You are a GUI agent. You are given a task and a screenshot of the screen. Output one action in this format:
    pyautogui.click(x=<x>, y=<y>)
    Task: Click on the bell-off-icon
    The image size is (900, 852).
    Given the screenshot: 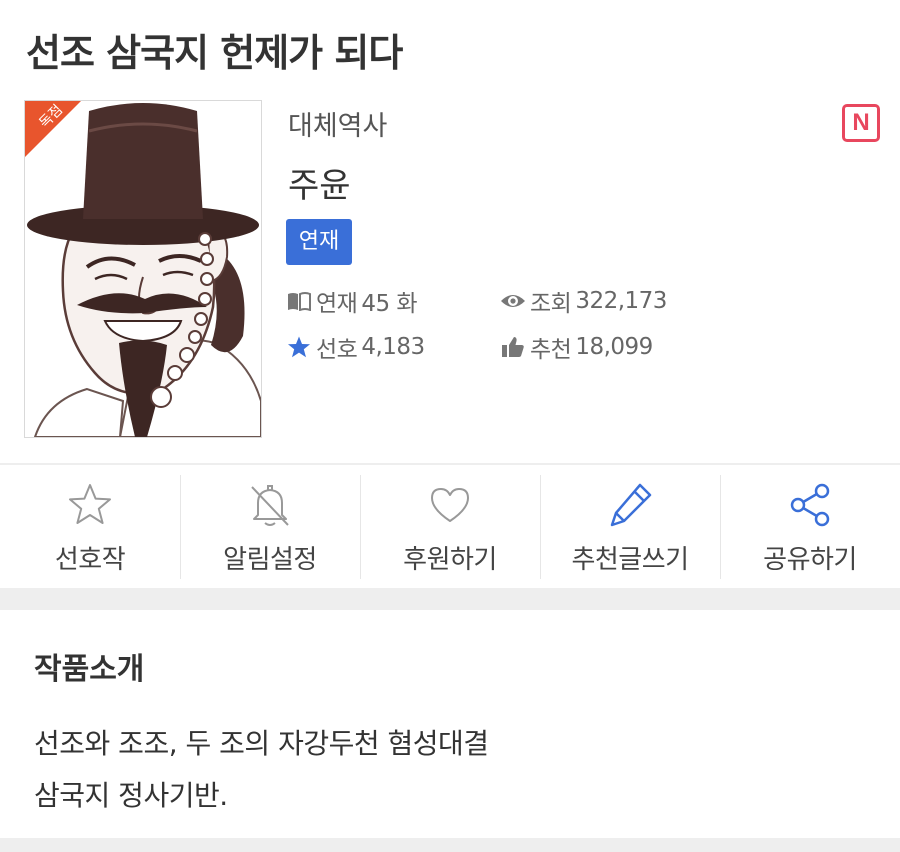 What is the action you would take?
    pyautogui.click(x=270, y=505)
    